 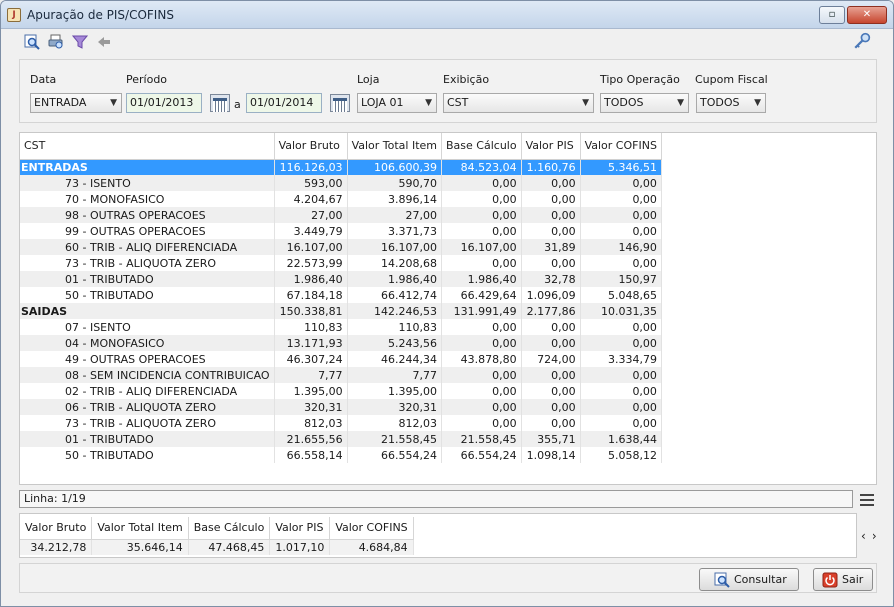 I want to click on value-cell: 66.558,14, so click(x=311, y=455).